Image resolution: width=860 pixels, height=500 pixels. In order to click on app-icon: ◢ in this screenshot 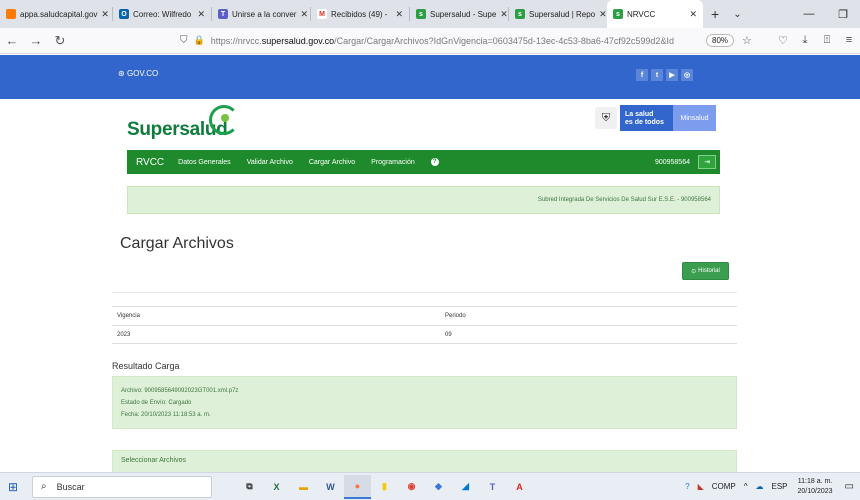, I will do `click(465, 487)`.